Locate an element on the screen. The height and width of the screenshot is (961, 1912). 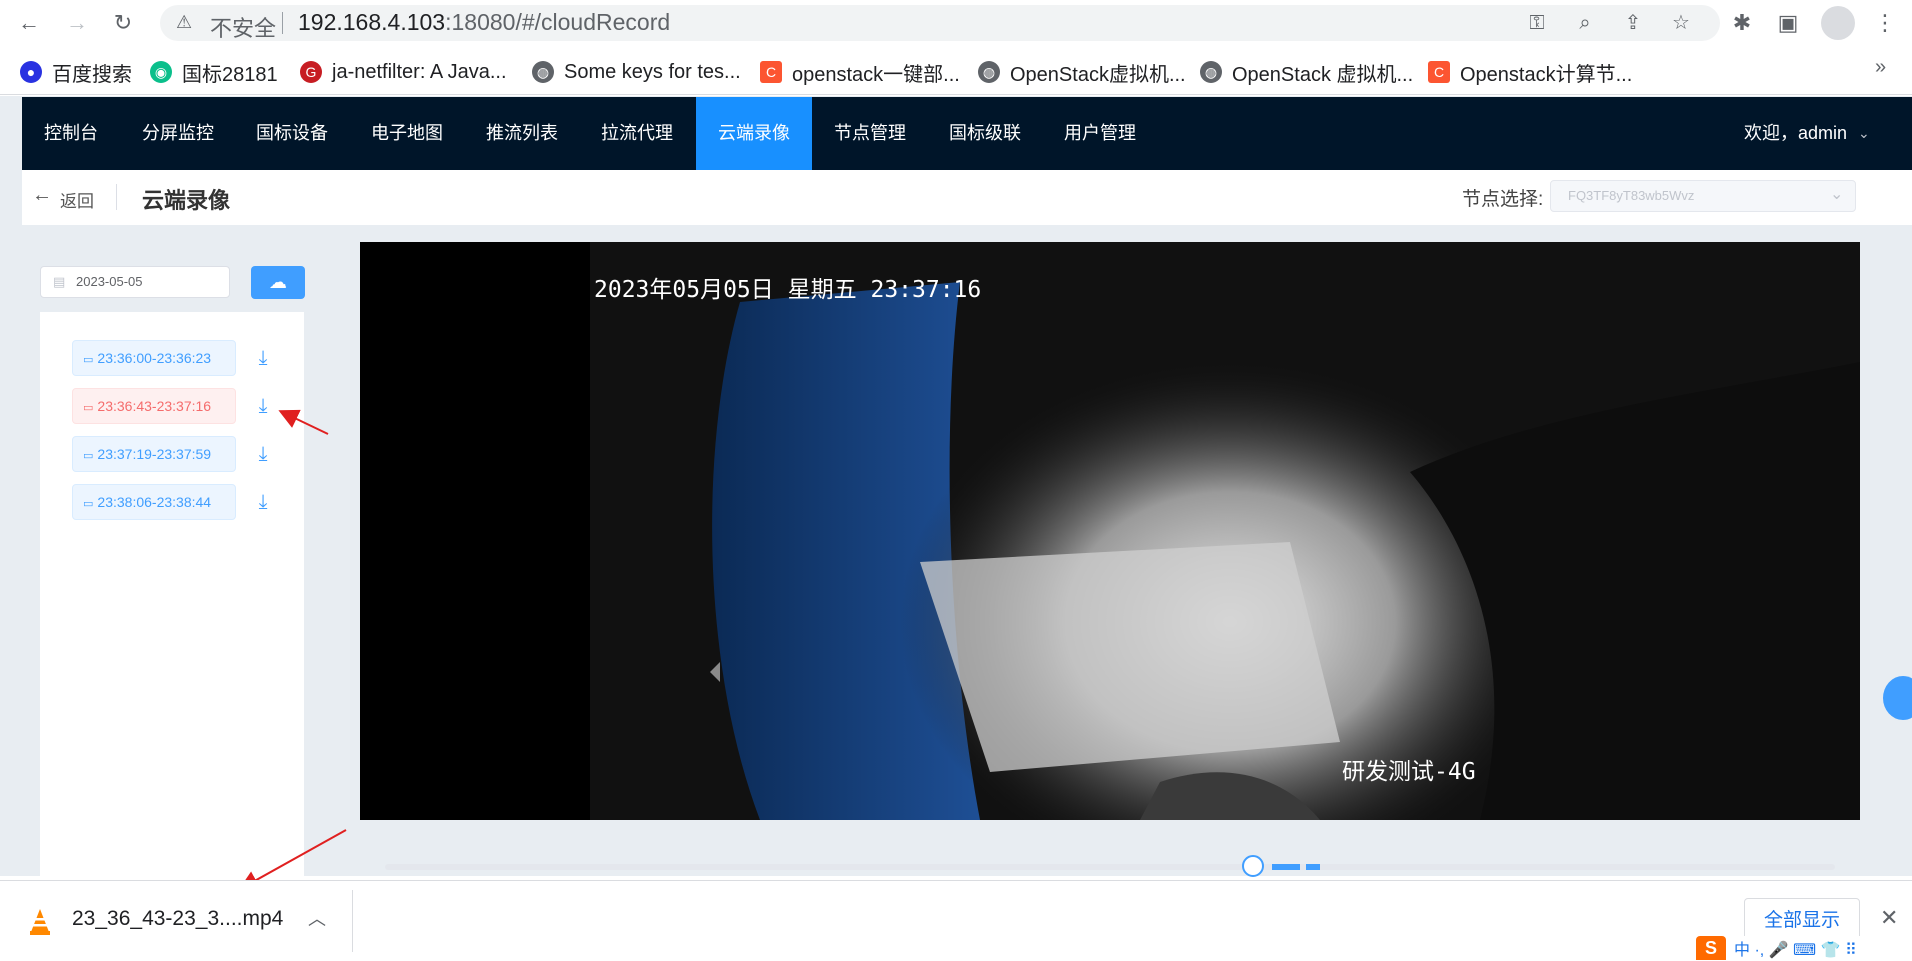
record-range: 23:36:43-23:37:16 is located at coordinates (154, 406).